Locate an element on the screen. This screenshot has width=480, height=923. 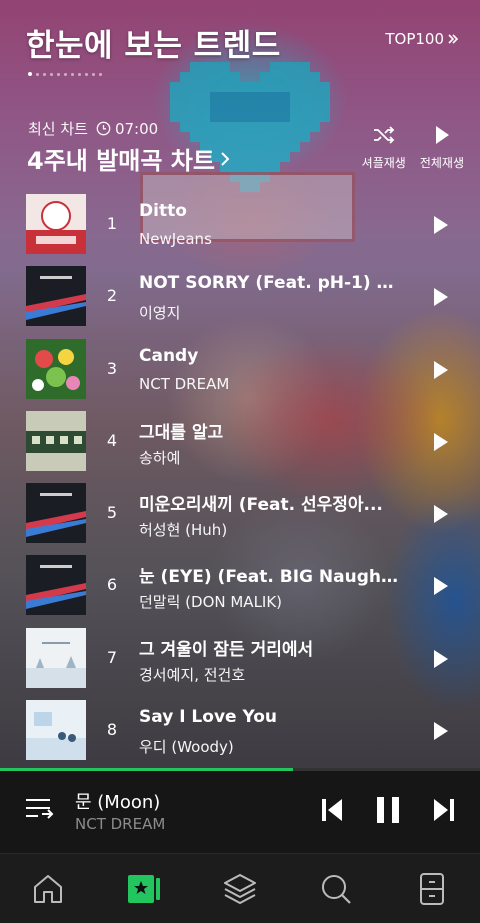
rank-number: 5 is located at coordinates (112, 513).